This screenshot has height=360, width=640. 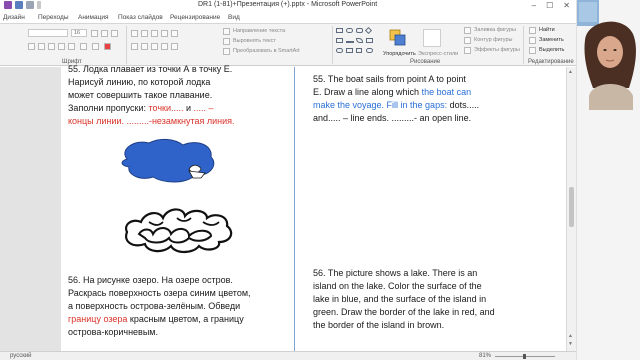 What do you see at coordinates (107, 46) in the screenshot?
I see `font-color-icon` at bounding box center [107, 46].